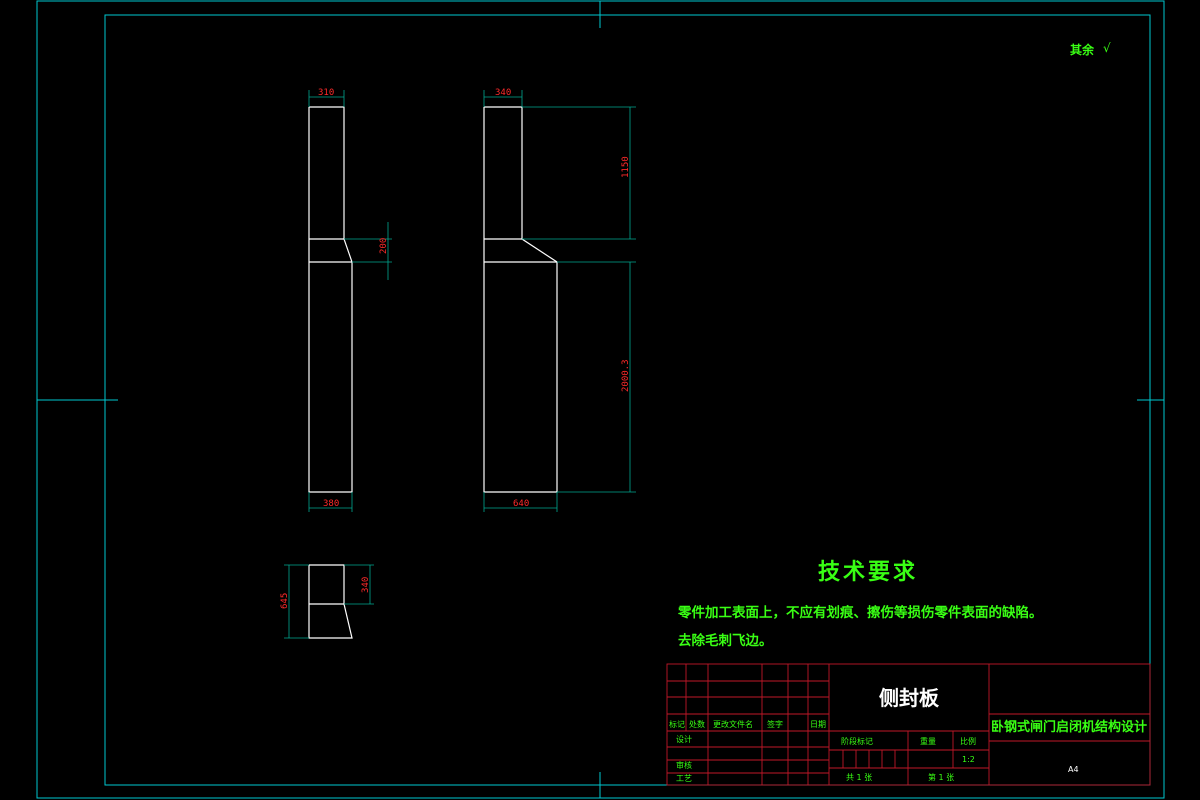  What do you see at coordinates (868, 572) in the screenshot?
I see `tech-requirements-heading: 技术要求` at bounding box center [868, 572].